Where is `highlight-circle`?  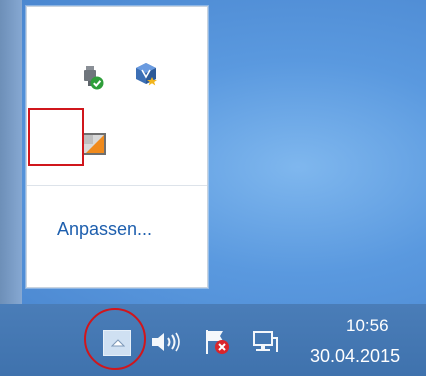
highlight-circle is located at coordinates (115, 339).